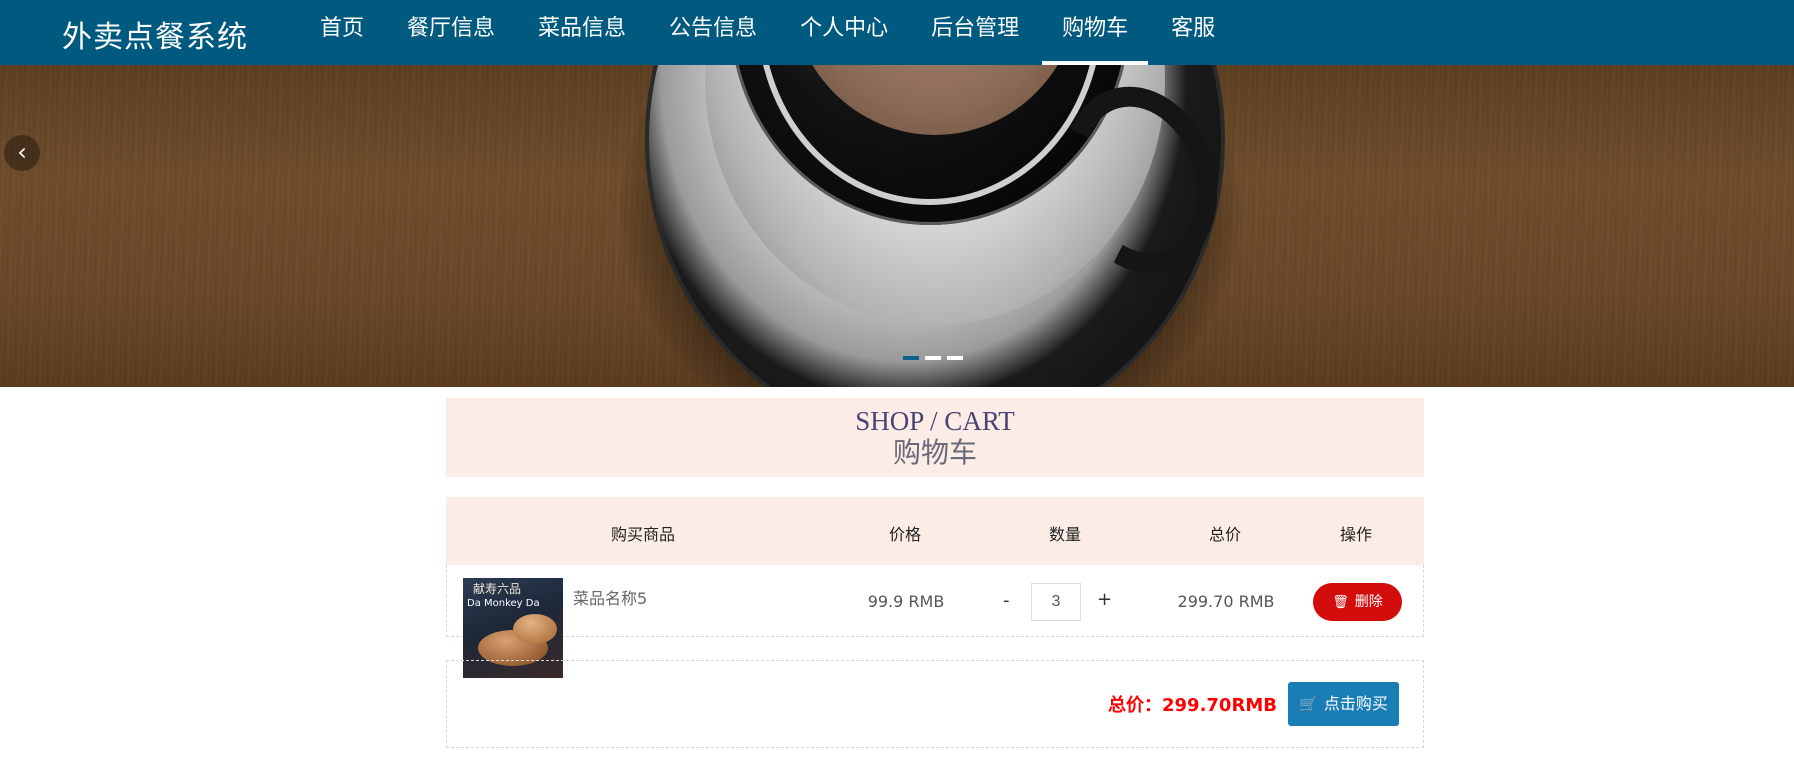  I want to click on cart-total: 总价：299.70RMB, so click(1192, 705).